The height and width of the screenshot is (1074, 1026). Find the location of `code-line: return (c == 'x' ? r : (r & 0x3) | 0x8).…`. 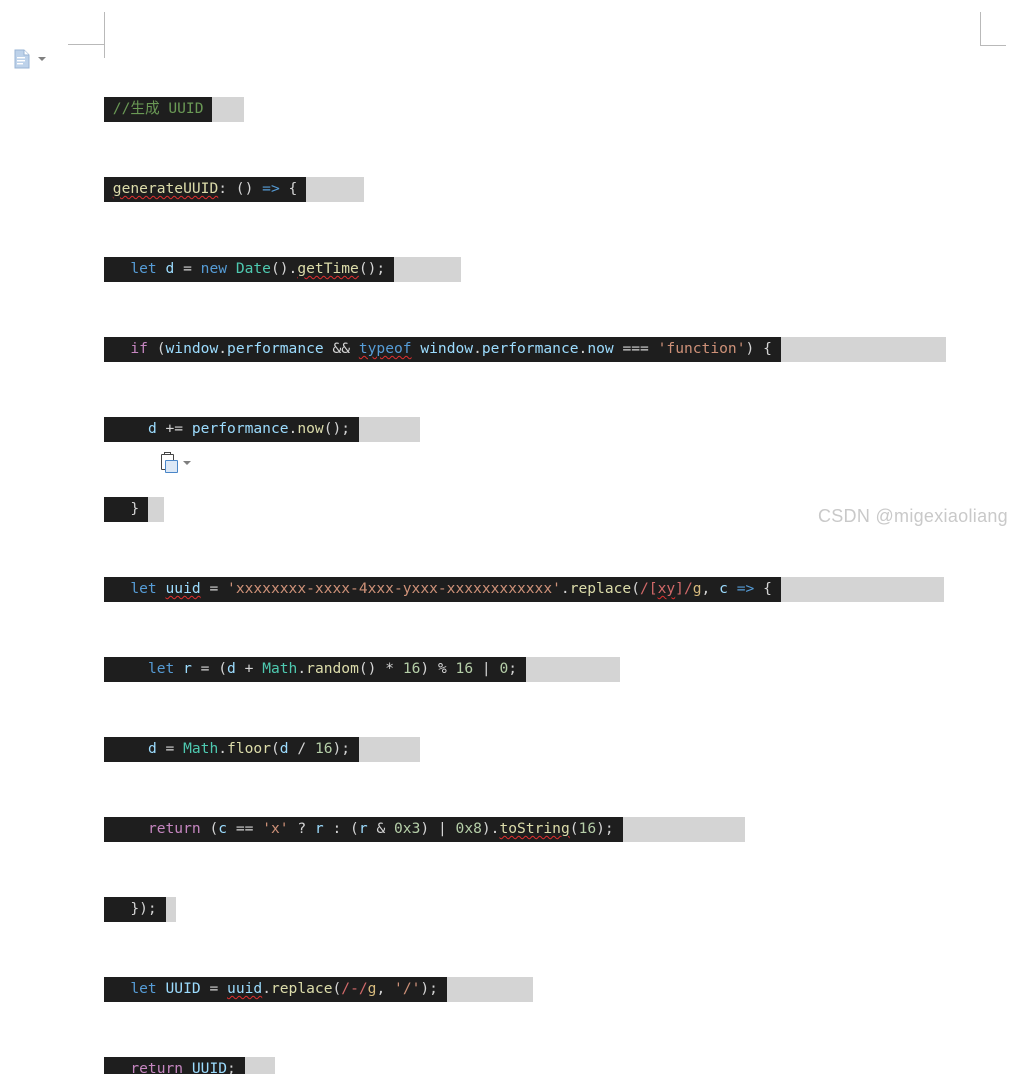

code-line: return (c == 'x' ? r : (r & 0x3) | 0x8).… is located at coordinates (442, 829).